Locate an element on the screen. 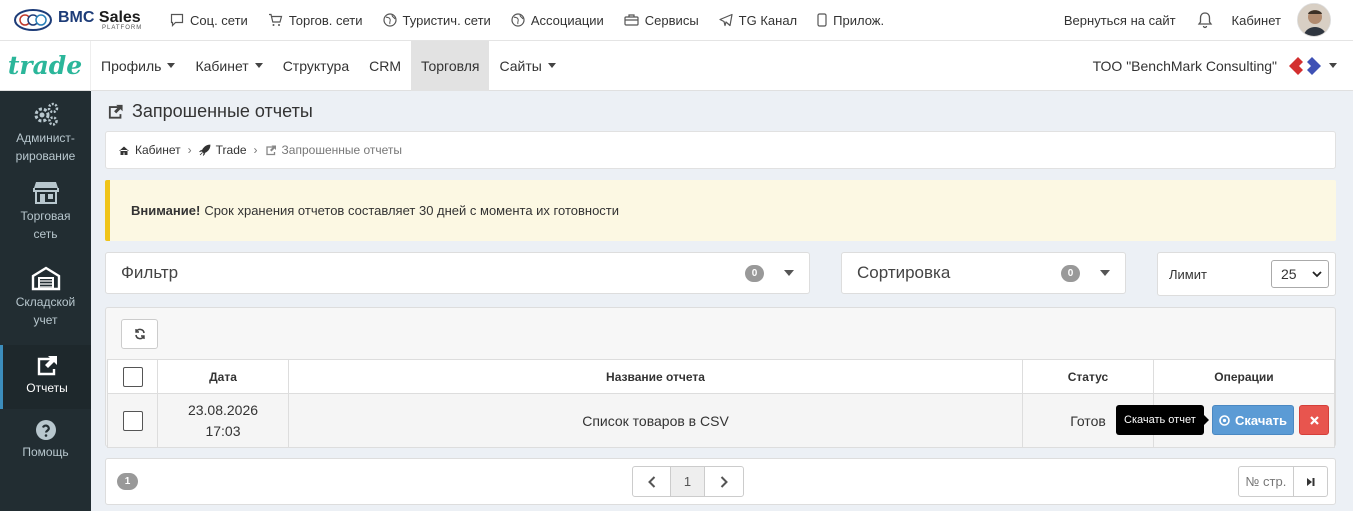 The image size is (1353, 511). brand-name: BMC is located at coordinates (76, 17).